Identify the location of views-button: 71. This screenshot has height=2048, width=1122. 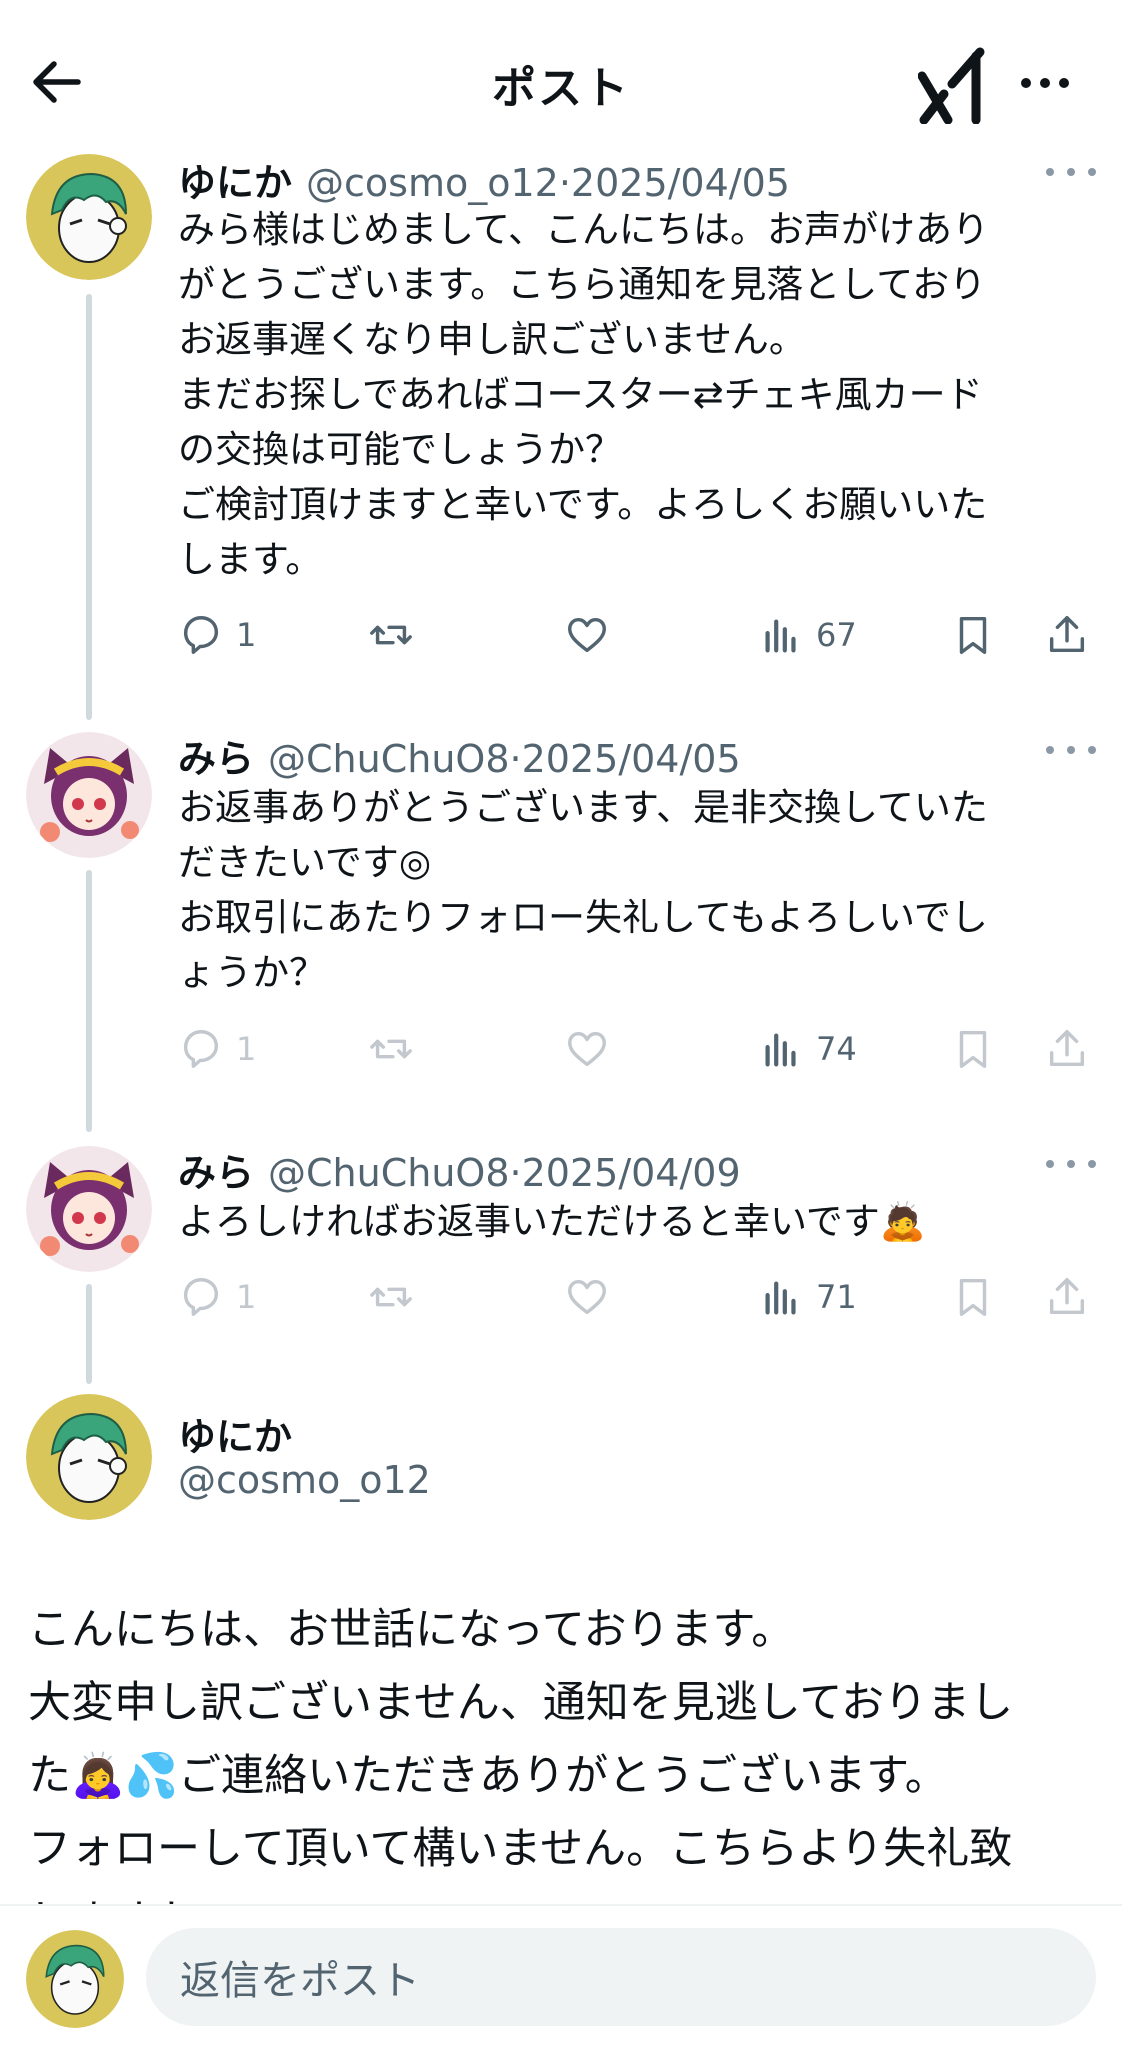
(807, 1297).